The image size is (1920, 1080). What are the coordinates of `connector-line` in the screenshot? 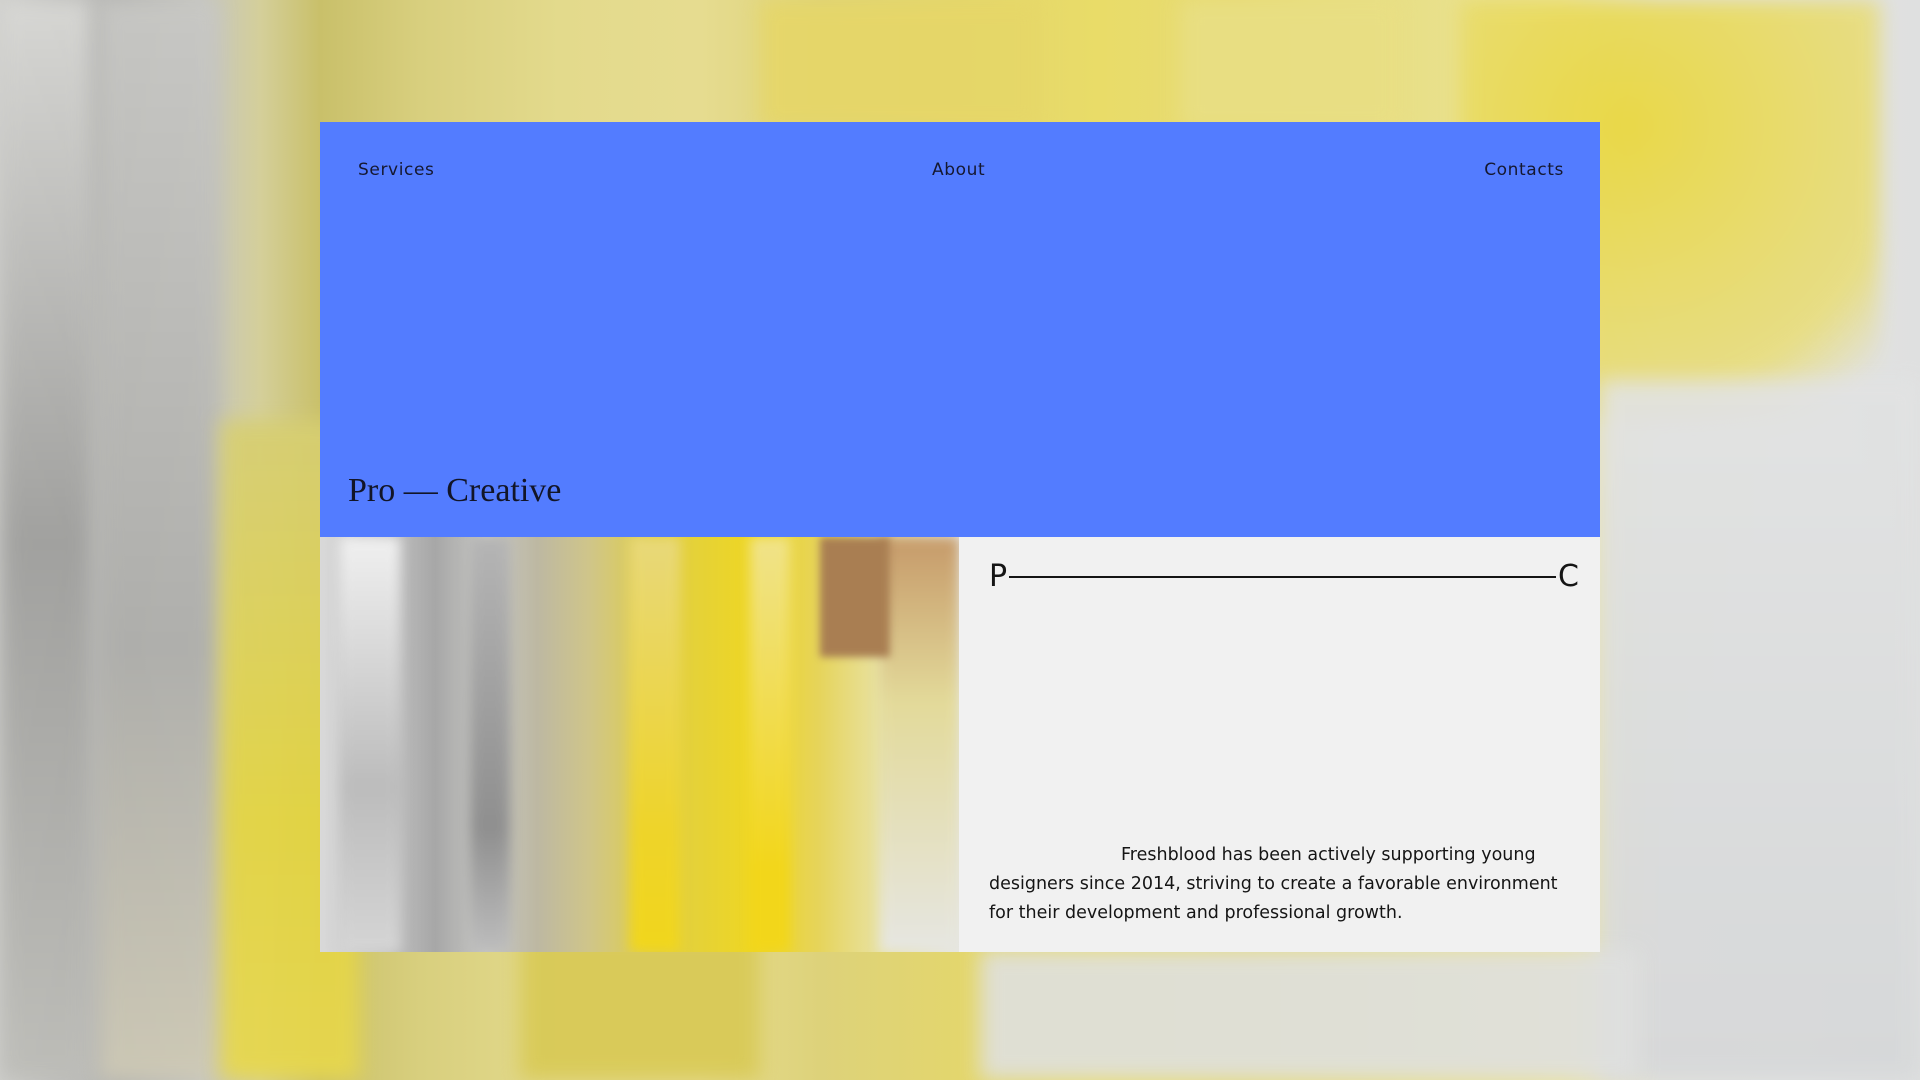 It's located at (1283, 577).